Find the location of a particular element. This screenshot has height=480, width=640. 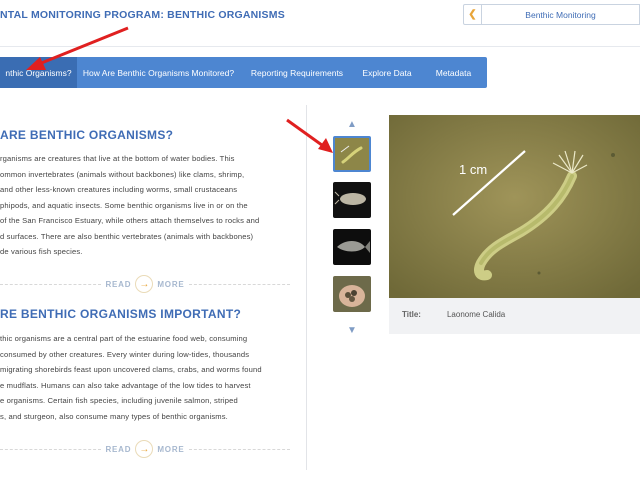

thumbnail-worm is located at coordinates (352, 154).